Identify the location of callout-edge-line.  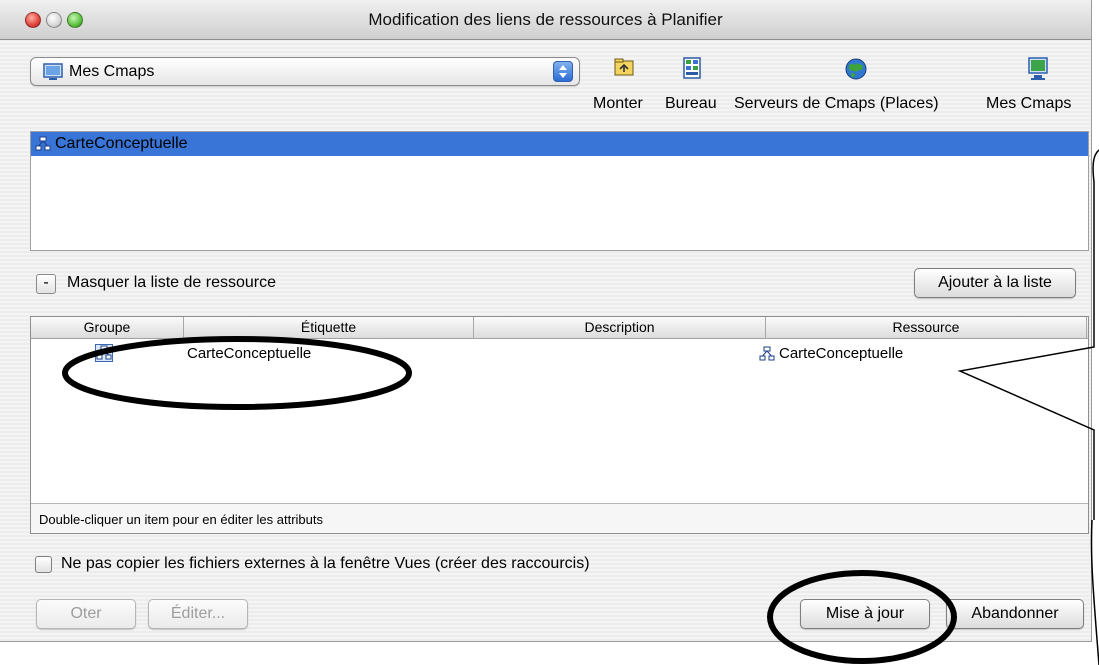
(1094, 592).